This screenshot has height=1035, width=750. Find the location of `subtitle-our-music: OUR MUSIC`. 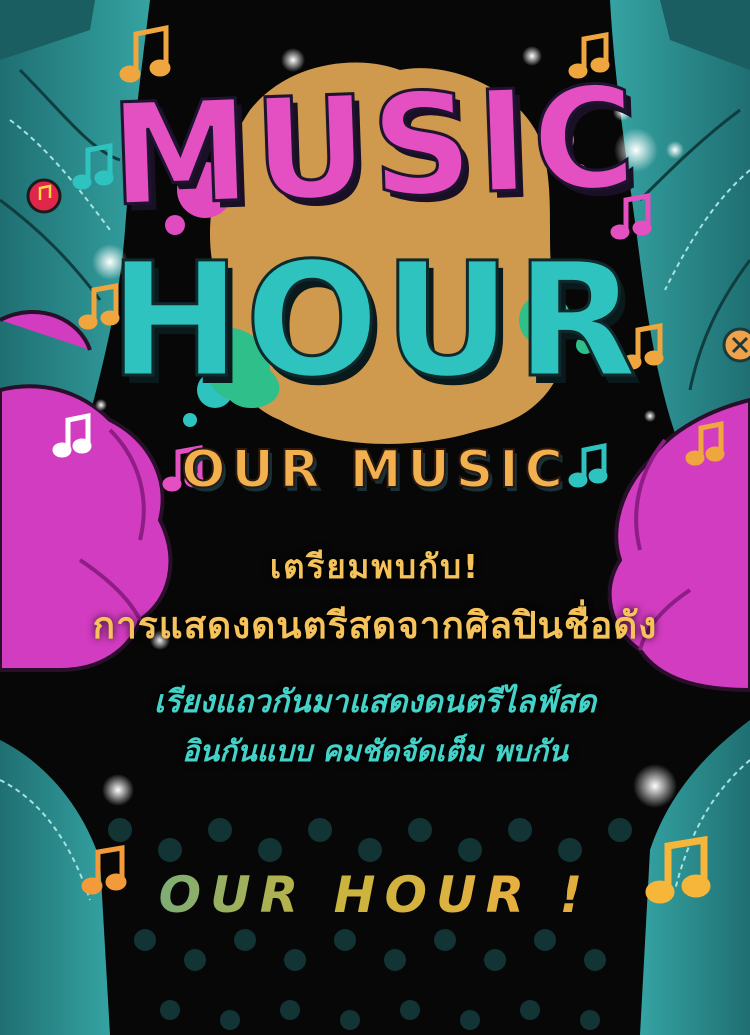

subtitle-our-music: OUR MUSIC is located at coordinates (374, 470).